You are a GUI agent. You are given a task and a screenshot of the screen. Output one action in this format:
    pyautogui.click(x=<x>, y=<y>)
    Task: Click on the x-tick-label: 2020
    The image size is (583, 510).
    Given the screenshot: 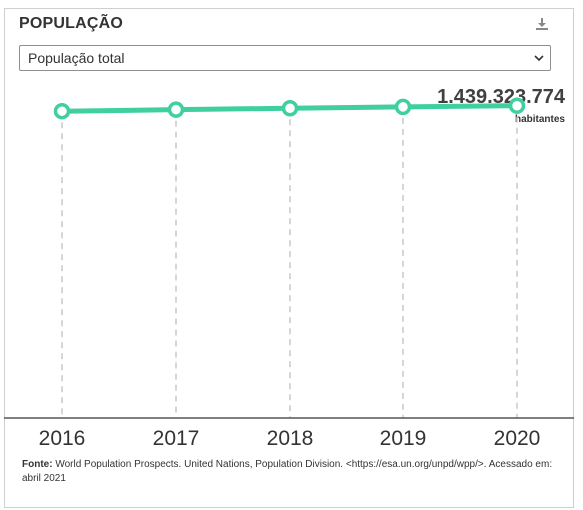 What is the action you would take?
    pyautogui.click(x=517, y=438)
    